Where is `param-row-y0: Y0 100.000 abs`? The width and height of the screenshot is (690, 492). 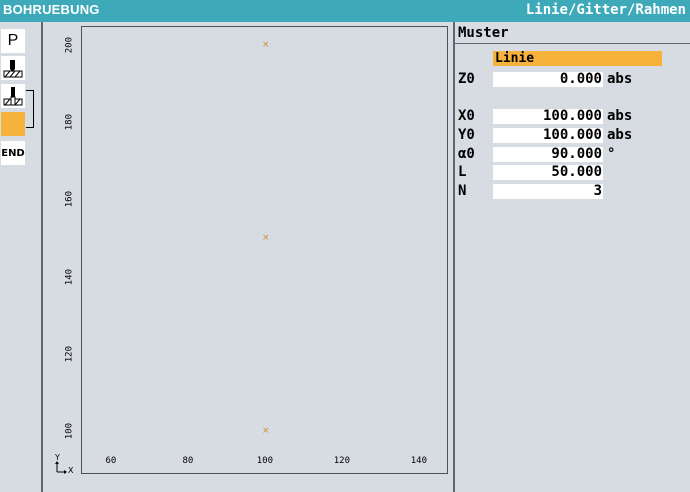 param-row-y0: Y0 100.000 abs is located at coordinates (572, 135).